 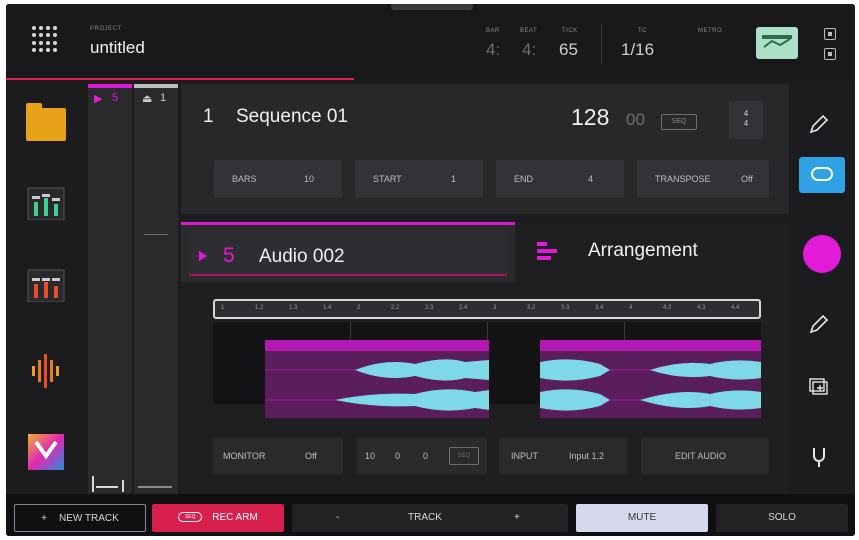 I want to click on time-sig-bottom: 4, so click(x=746, y=123).